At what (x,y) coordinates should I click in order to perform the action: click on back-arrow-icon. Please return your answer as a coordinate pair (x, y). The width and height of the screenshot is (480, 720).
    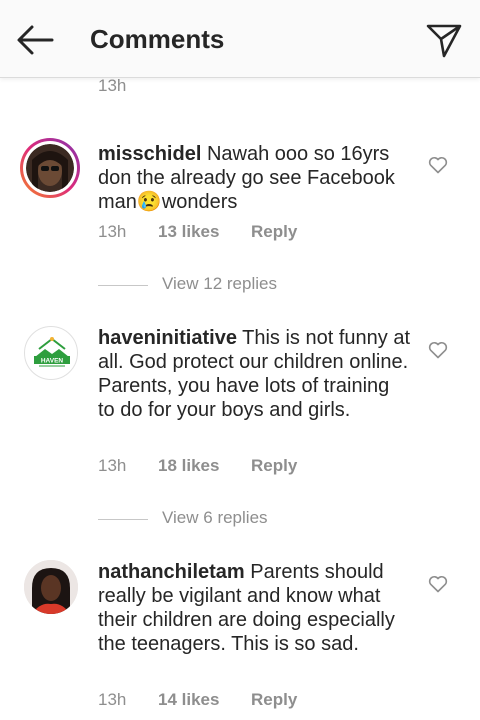
    Looking at the image, I should click on (35, 40).